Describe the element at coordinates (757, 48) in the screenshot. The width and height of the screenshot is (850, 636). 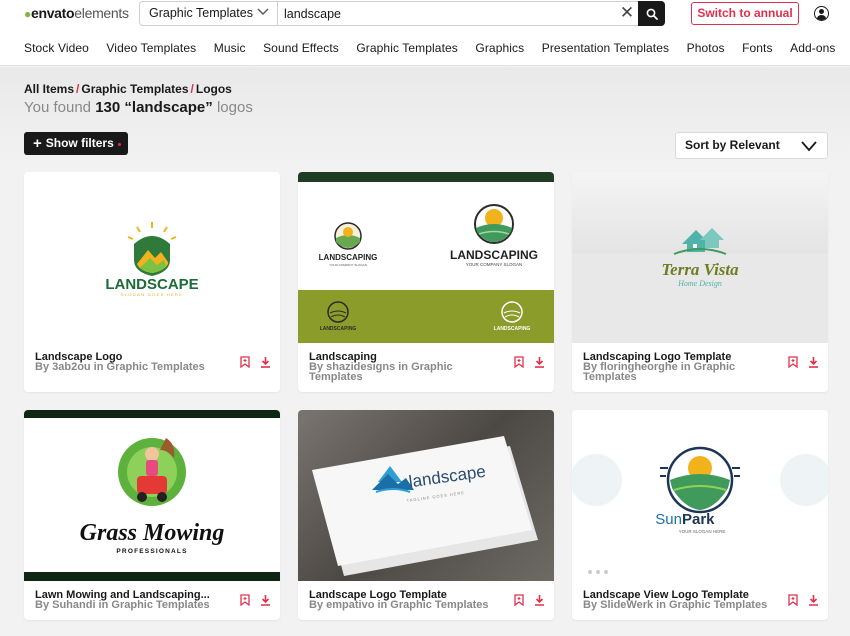
I see `nav-item-fonts: Fonts` at that location.